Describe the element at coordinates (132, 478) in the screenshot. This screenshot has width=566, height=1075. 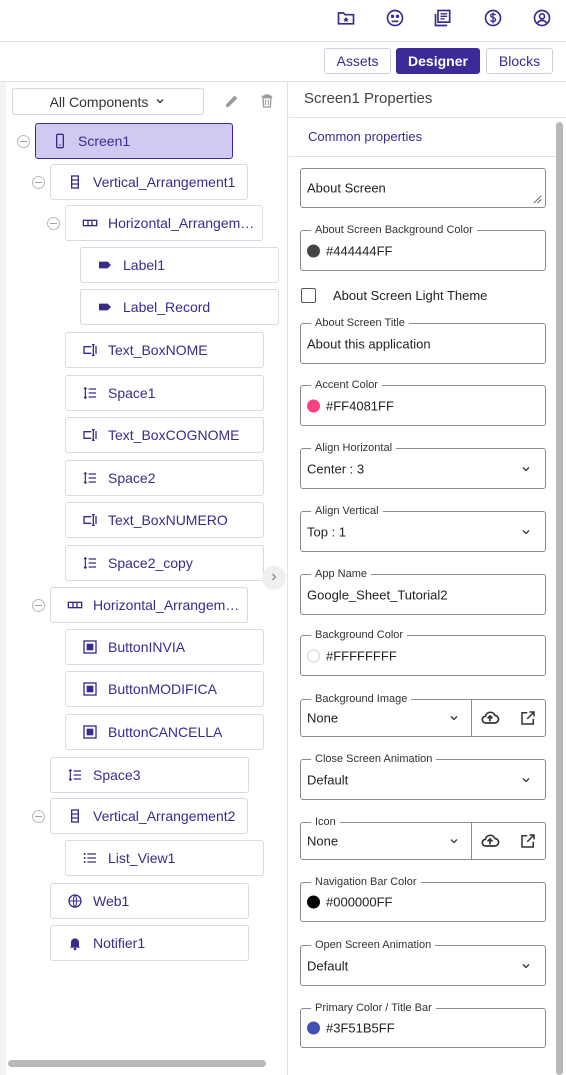
I see `tree-node-label: Space2` at that location.